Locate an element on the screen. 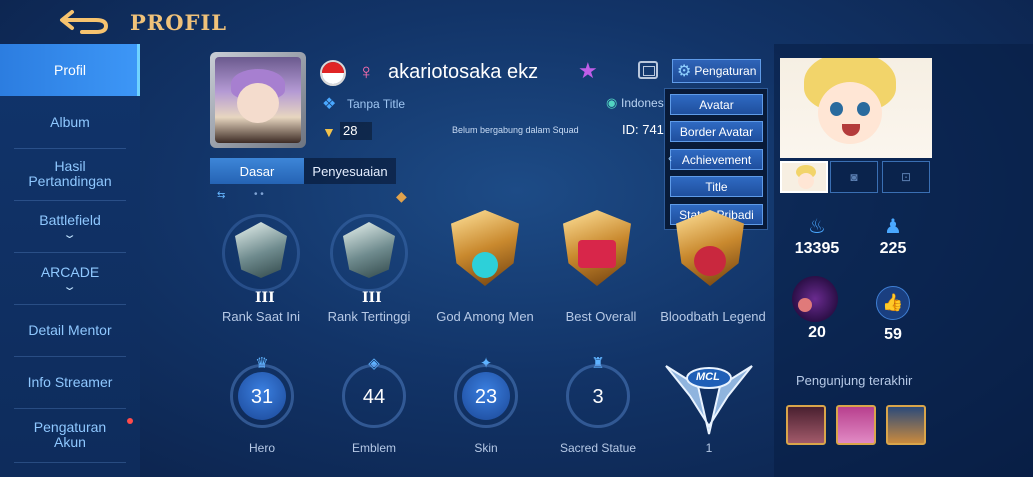 The width and height of the screenshot is (1033, 477). gender-icon: ♀ is located at coordinates (366, 71).